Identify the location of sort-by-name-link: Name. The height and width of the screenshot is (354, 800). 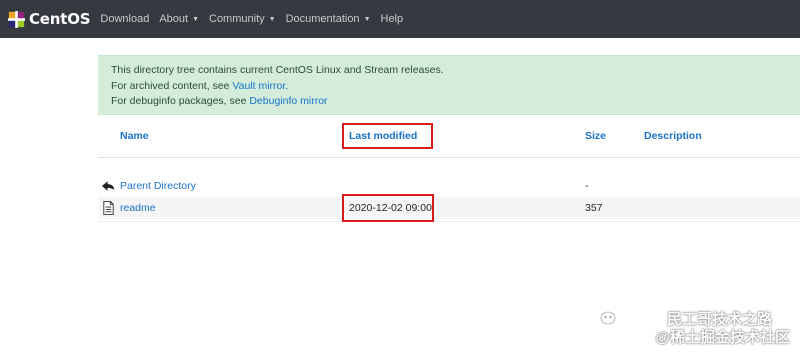
(134, 136).